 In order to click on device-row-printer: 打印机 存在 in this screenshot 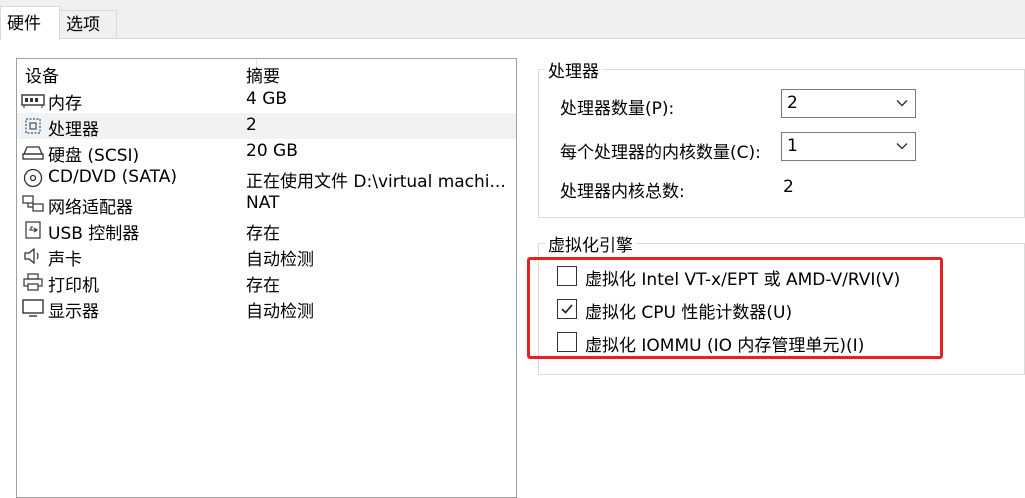, I will do `click(266, 282)`.